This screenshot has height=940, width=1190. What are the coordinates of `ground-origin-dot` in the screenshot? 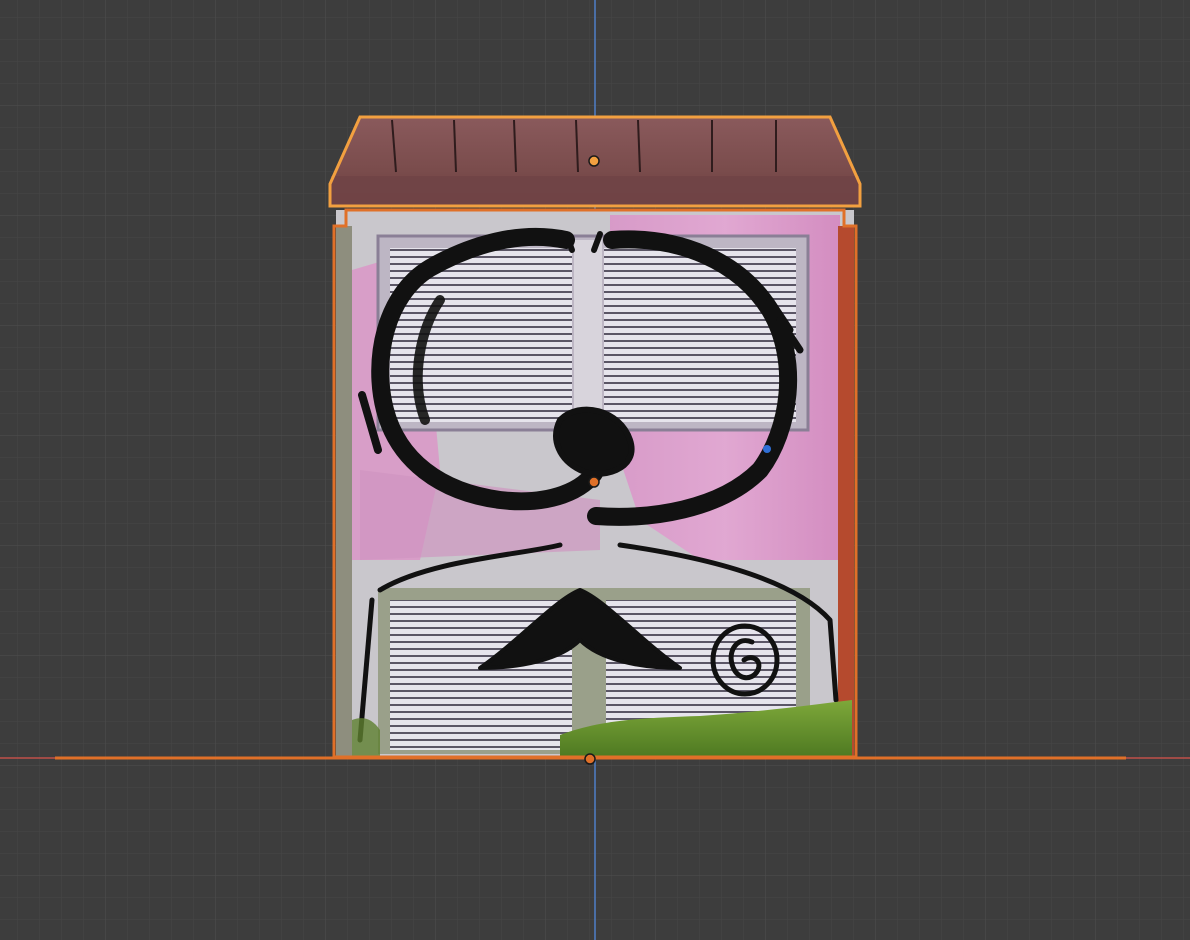 It's located at (590, 759).